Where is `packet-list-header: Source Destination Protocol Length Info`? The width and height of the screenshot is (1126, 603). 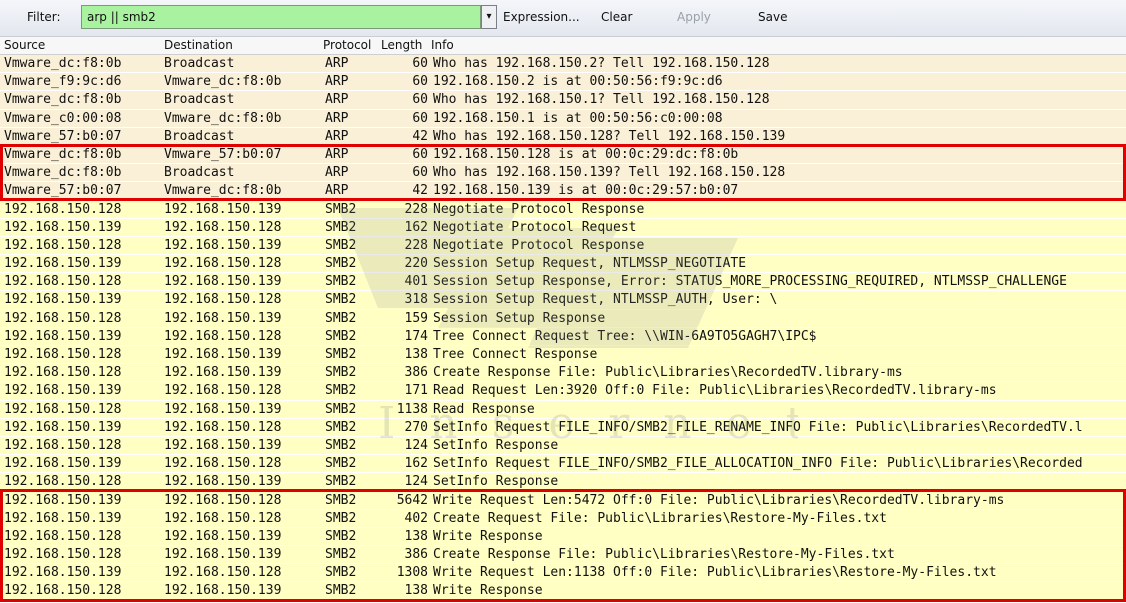 packet-list-header: Source Destination Protocol Length Info is located at coordinates (563, 46).